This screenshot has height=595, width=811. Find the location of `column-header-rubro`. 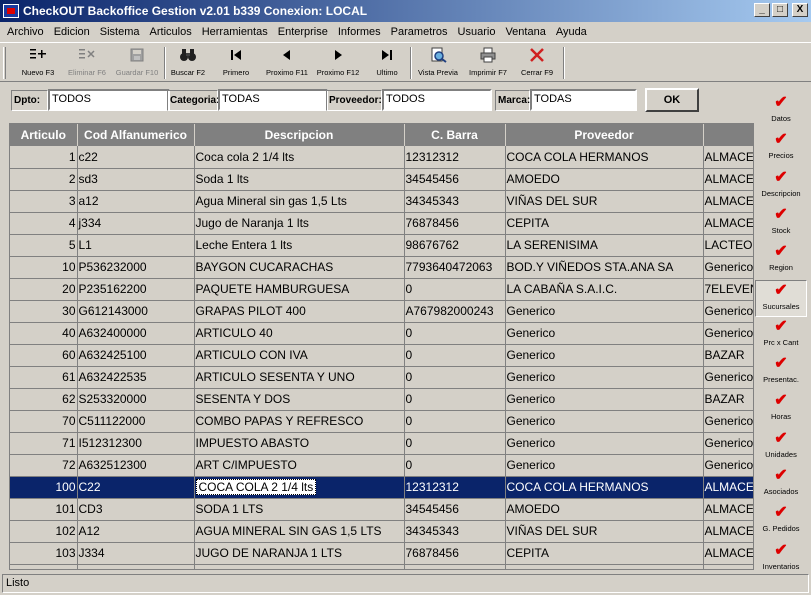

column-header-rubro is located at coordinates (728, 135).